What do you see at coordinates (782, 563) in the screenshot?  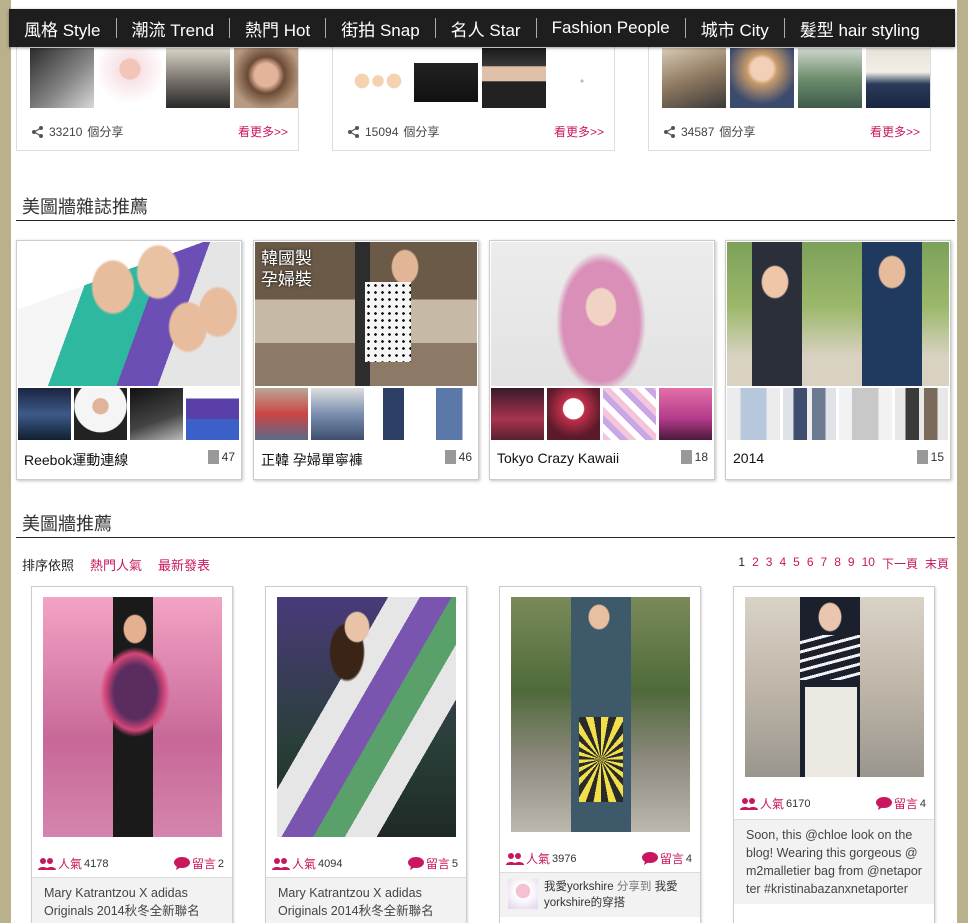 I see `page-link: 4` at bounding box center [782, 563].